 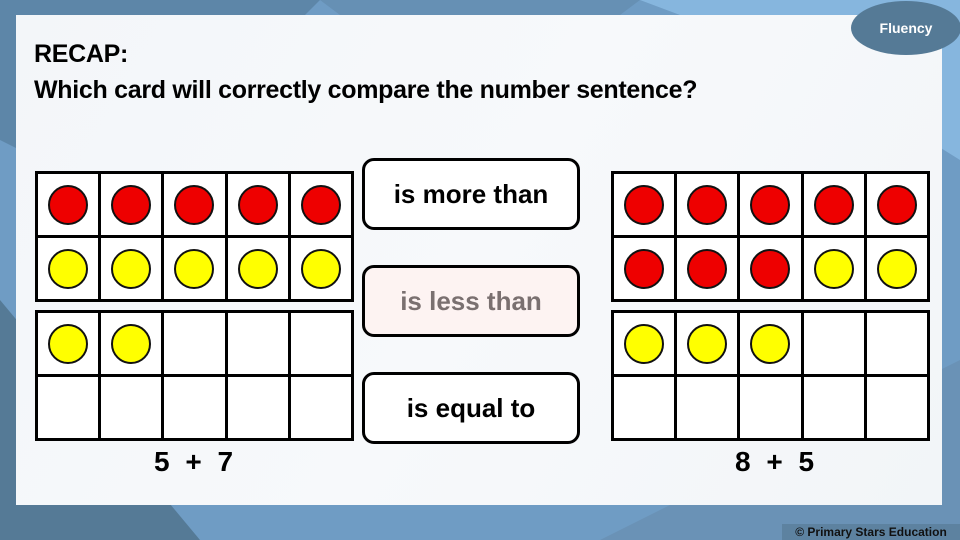 What do you see at coordinates (471, 408) in the screenshot?
I see `card-equal-to: is equal to` at bounding box center [471, 408].